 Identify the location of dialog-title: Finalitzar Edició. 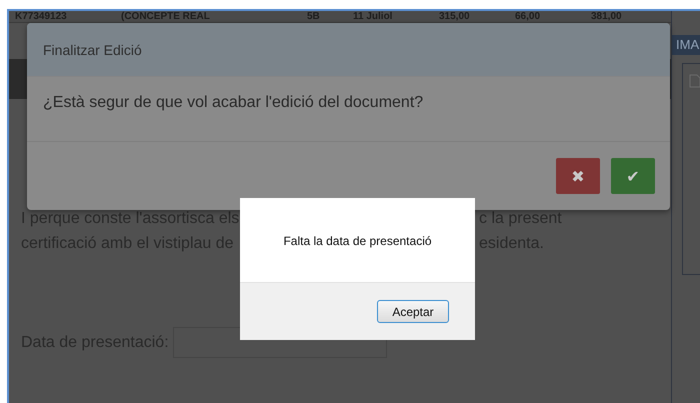
(92, 50).